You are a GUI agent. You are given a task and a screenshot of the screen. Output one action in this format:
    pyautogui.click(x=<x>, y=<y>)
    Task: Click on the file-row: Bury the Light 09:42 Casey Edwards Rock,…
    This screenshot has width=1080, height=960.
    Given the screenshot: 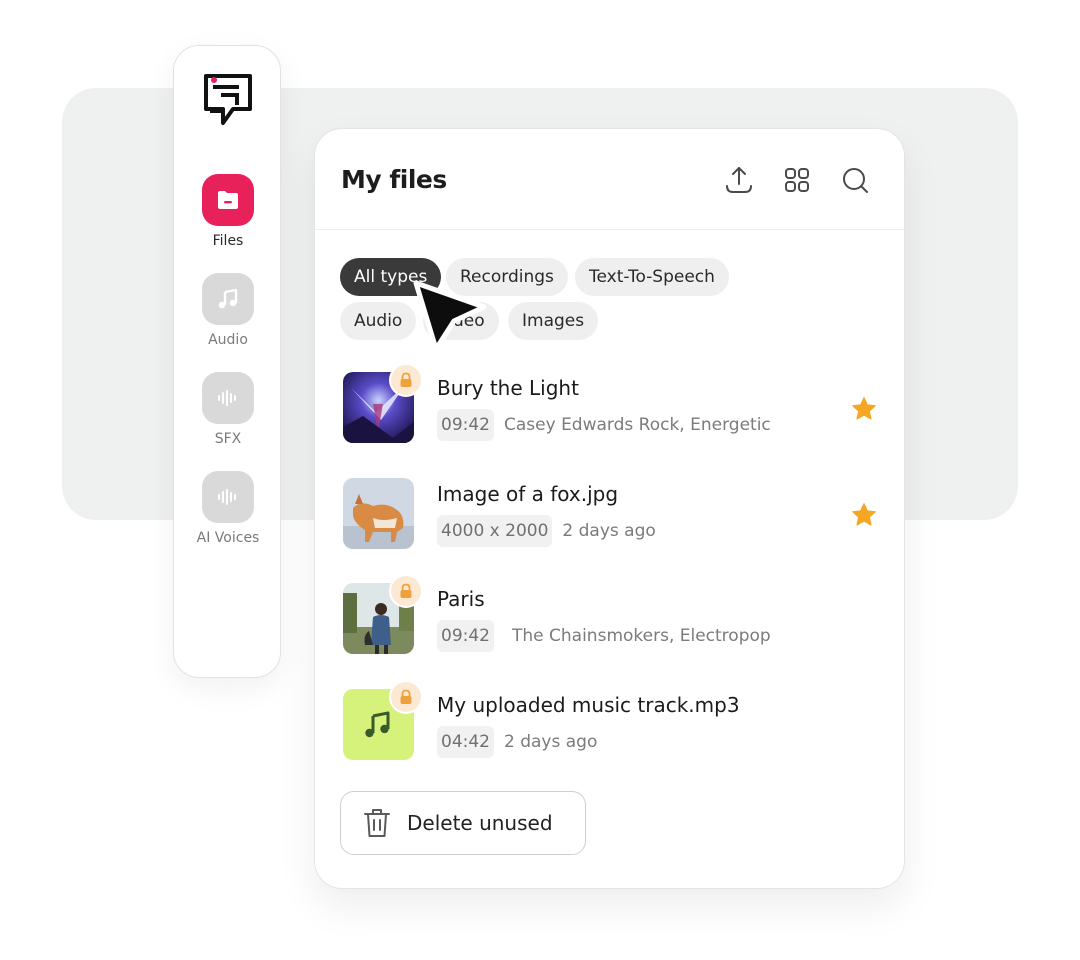 What is the action you would take?
    pyautogui.click(x=609, y=410)
    